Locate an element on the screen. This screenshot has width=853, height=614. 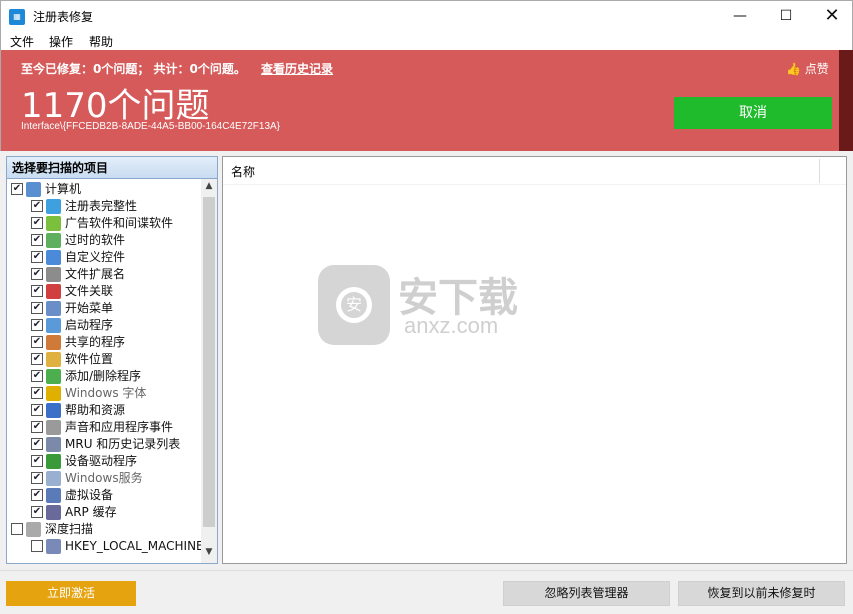
tree-item-label: 文件扩展名 is located at coordinates (95, 274).